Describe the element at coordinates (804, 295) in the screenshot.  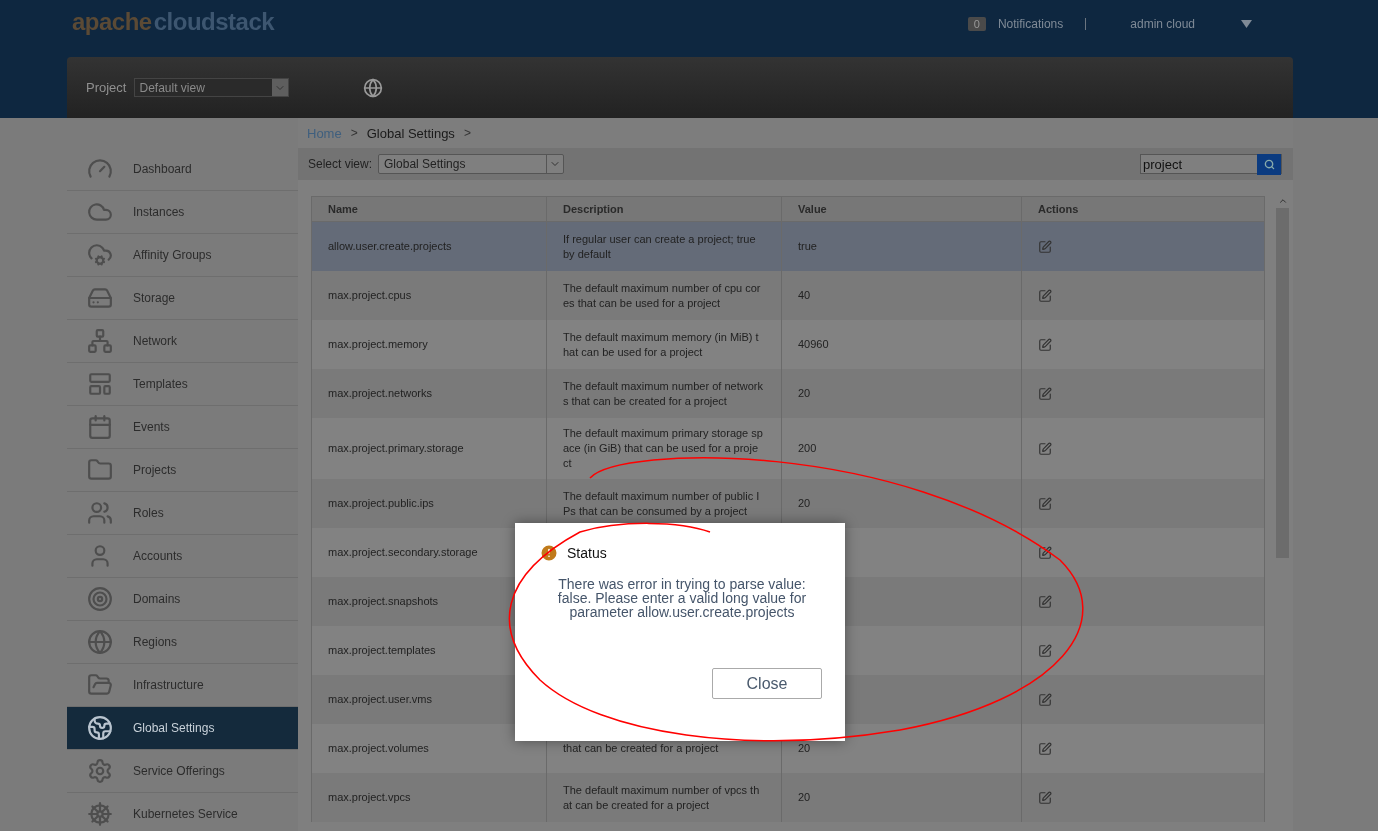
I see `setting-value: 40` at that location.